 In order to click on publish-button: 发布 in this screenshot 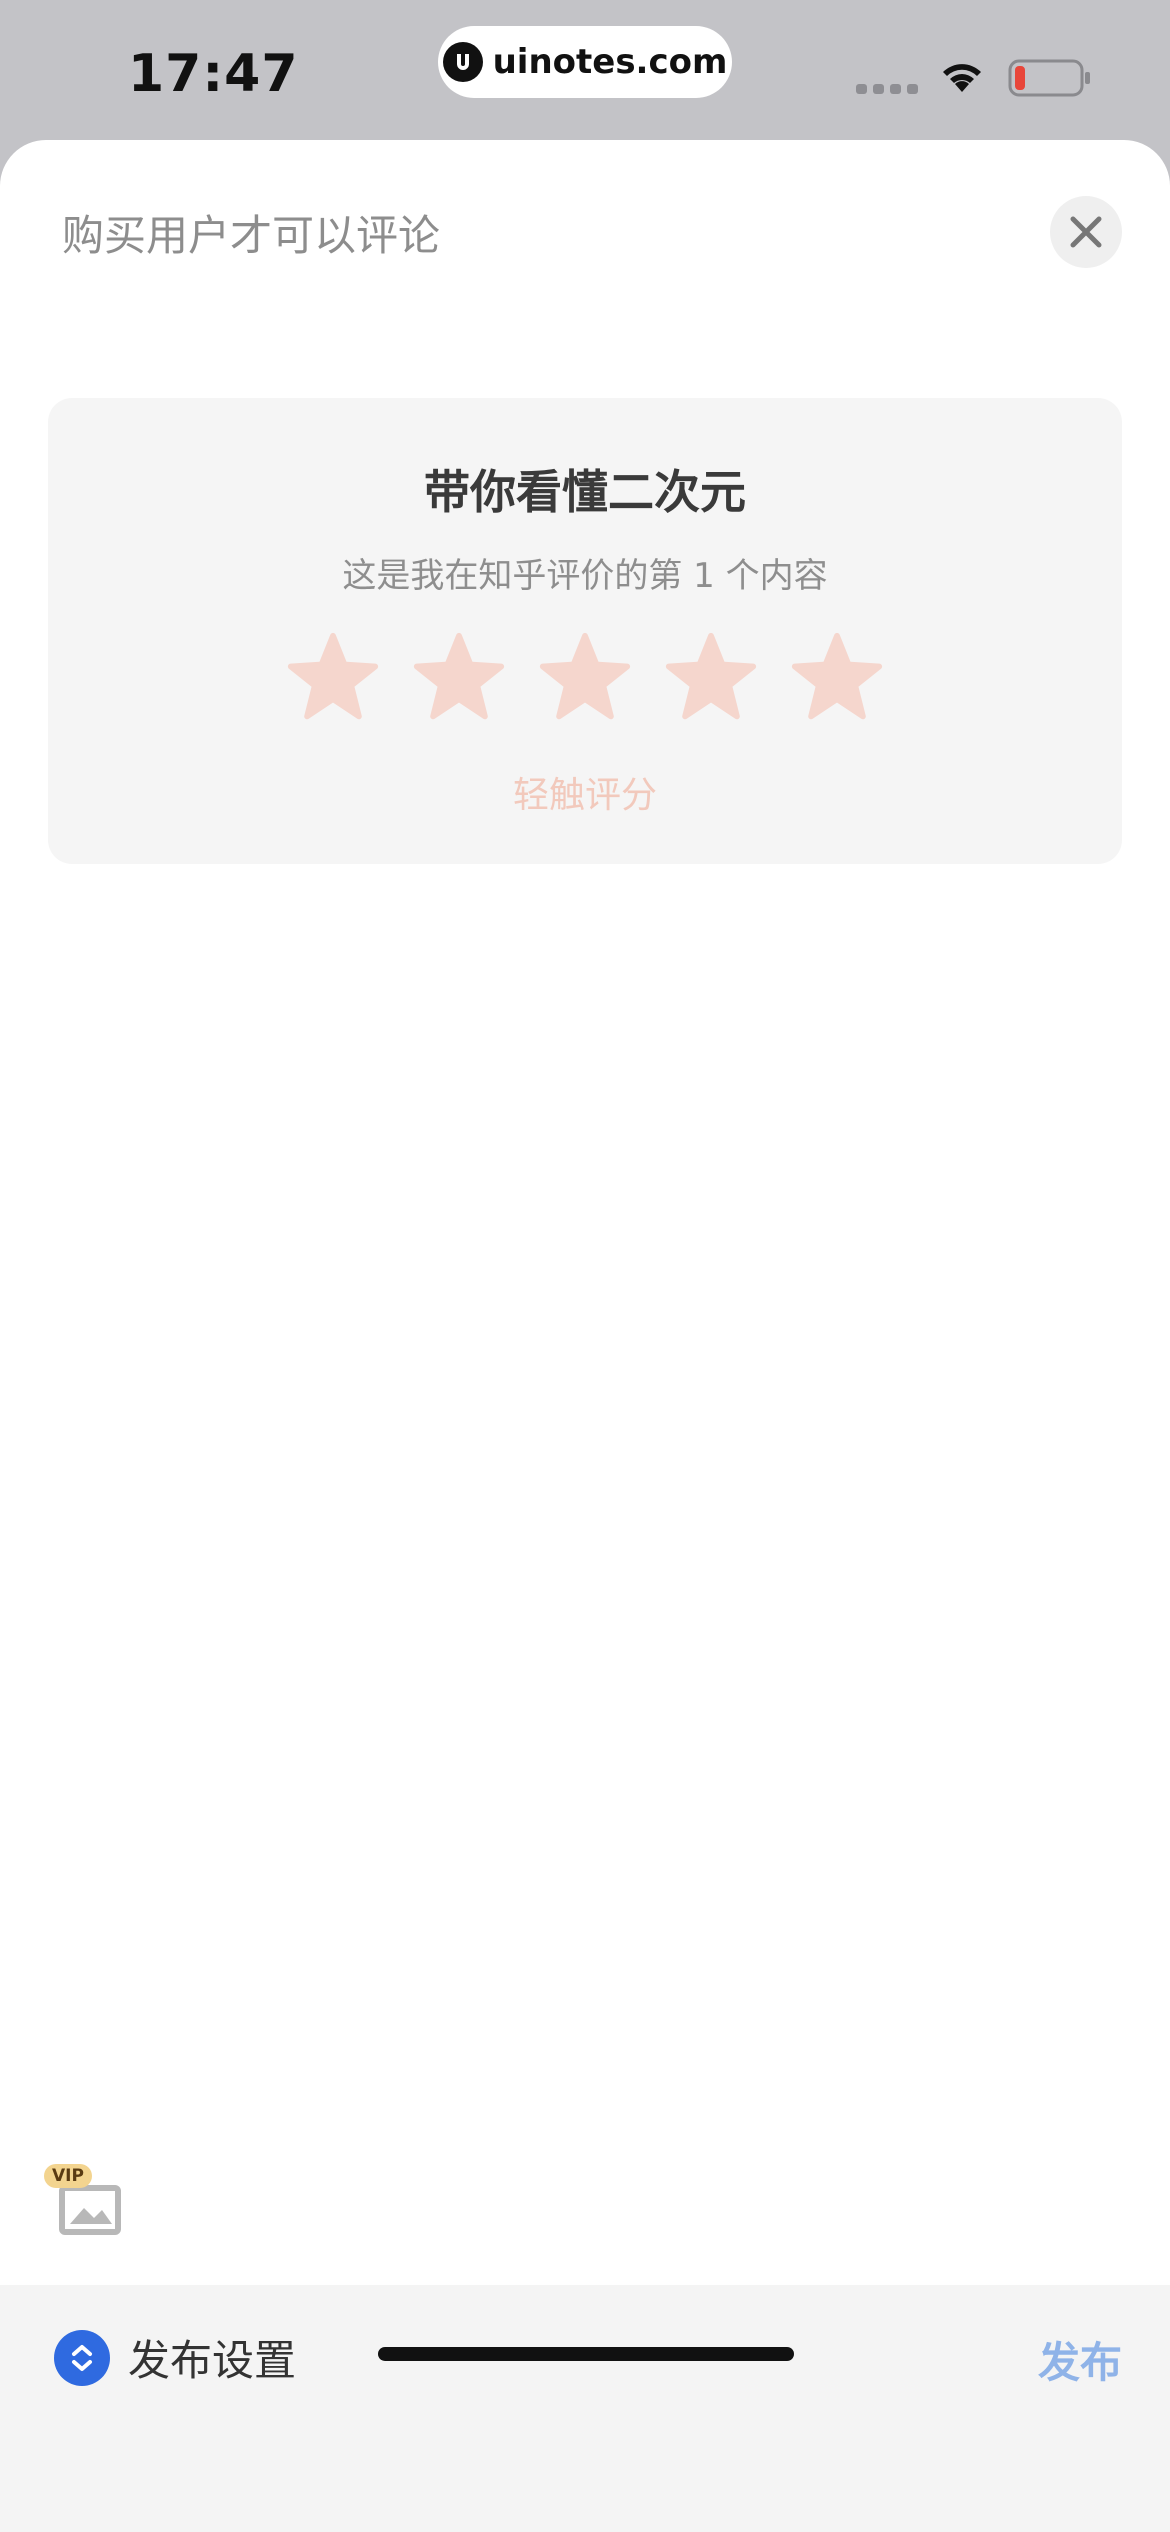, I will do `click(1080, 2359)`.